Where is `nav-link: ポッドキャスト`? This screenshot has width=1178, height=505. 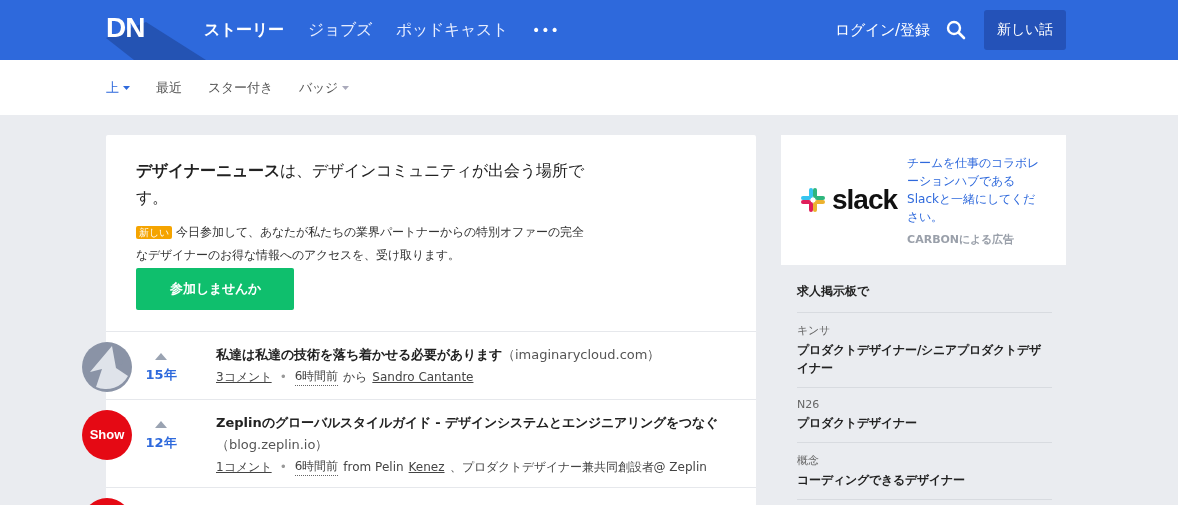
nav-link: ポッドキャスト is located at coordinates (452, 30).